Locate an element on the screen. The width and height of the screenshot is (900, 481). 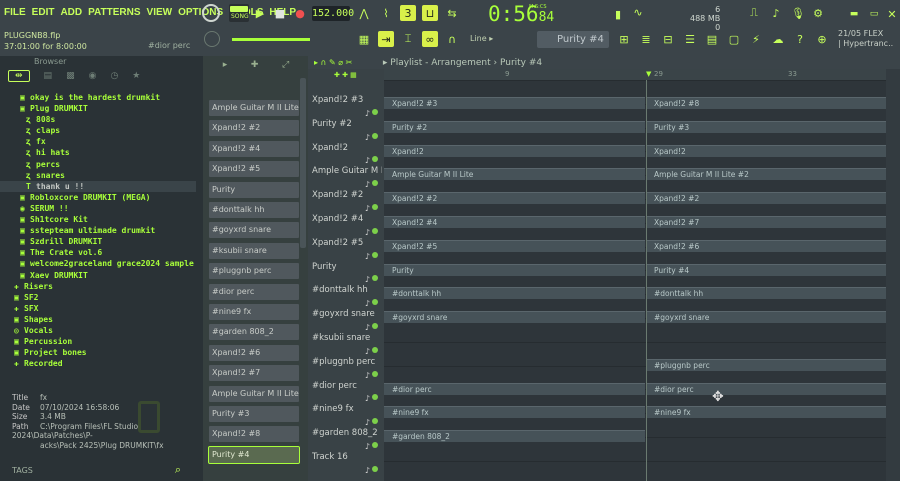
pattern-clip: Xpand!2 #3 is located at coordinates (514, 103).